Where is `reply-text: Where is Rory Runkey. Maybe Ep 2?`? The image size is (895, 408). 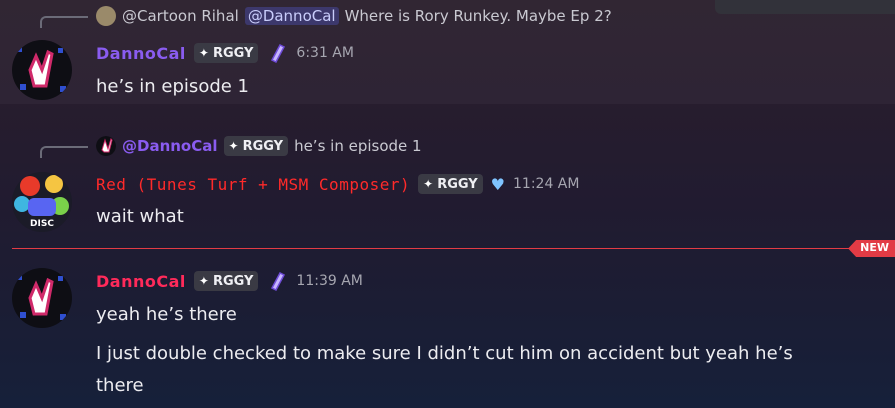
reply-text: Where is Rory Runkey. Maybe Ep 2? is located at coordinates (478, 16).